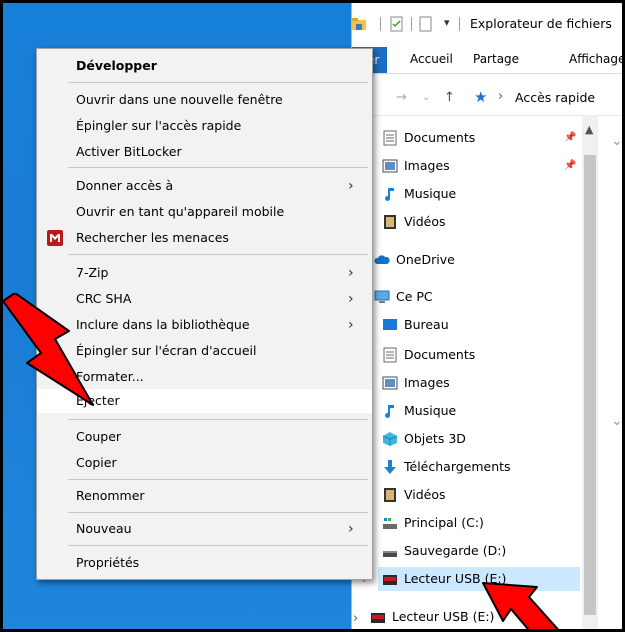 The width and height of the screenshot is (625, 632). Describe the element at coordinates (430, 410) in the screenshot. I see `tree-item-label: Musique` at that location.